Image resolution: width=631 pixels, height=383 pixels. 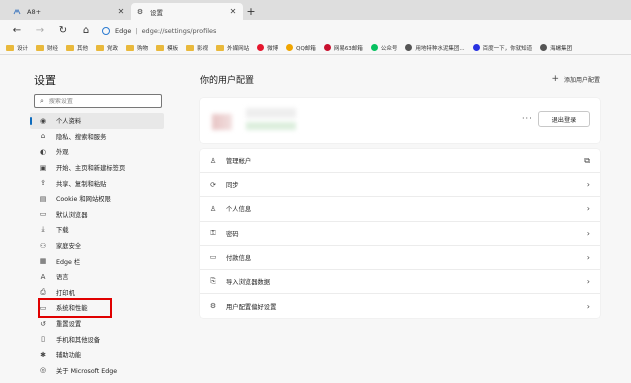 I want to click on address-bar: Edge | edge://settings/profiles, so click(x=159, y=31).